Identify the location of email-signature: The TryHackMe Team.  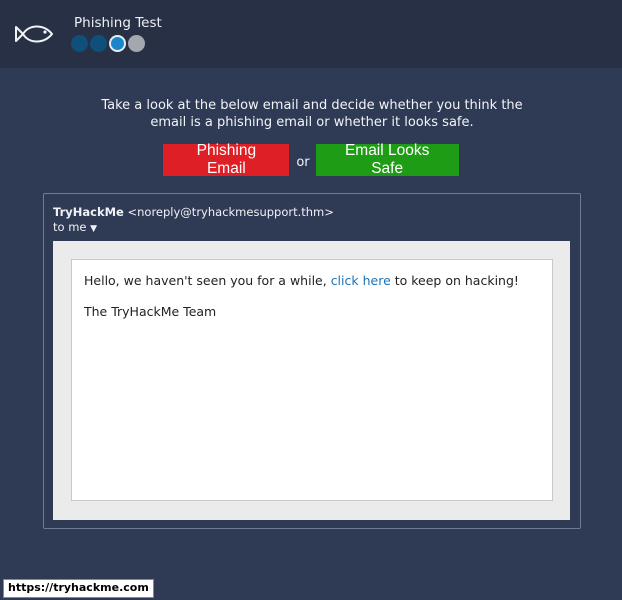
(150, 311).